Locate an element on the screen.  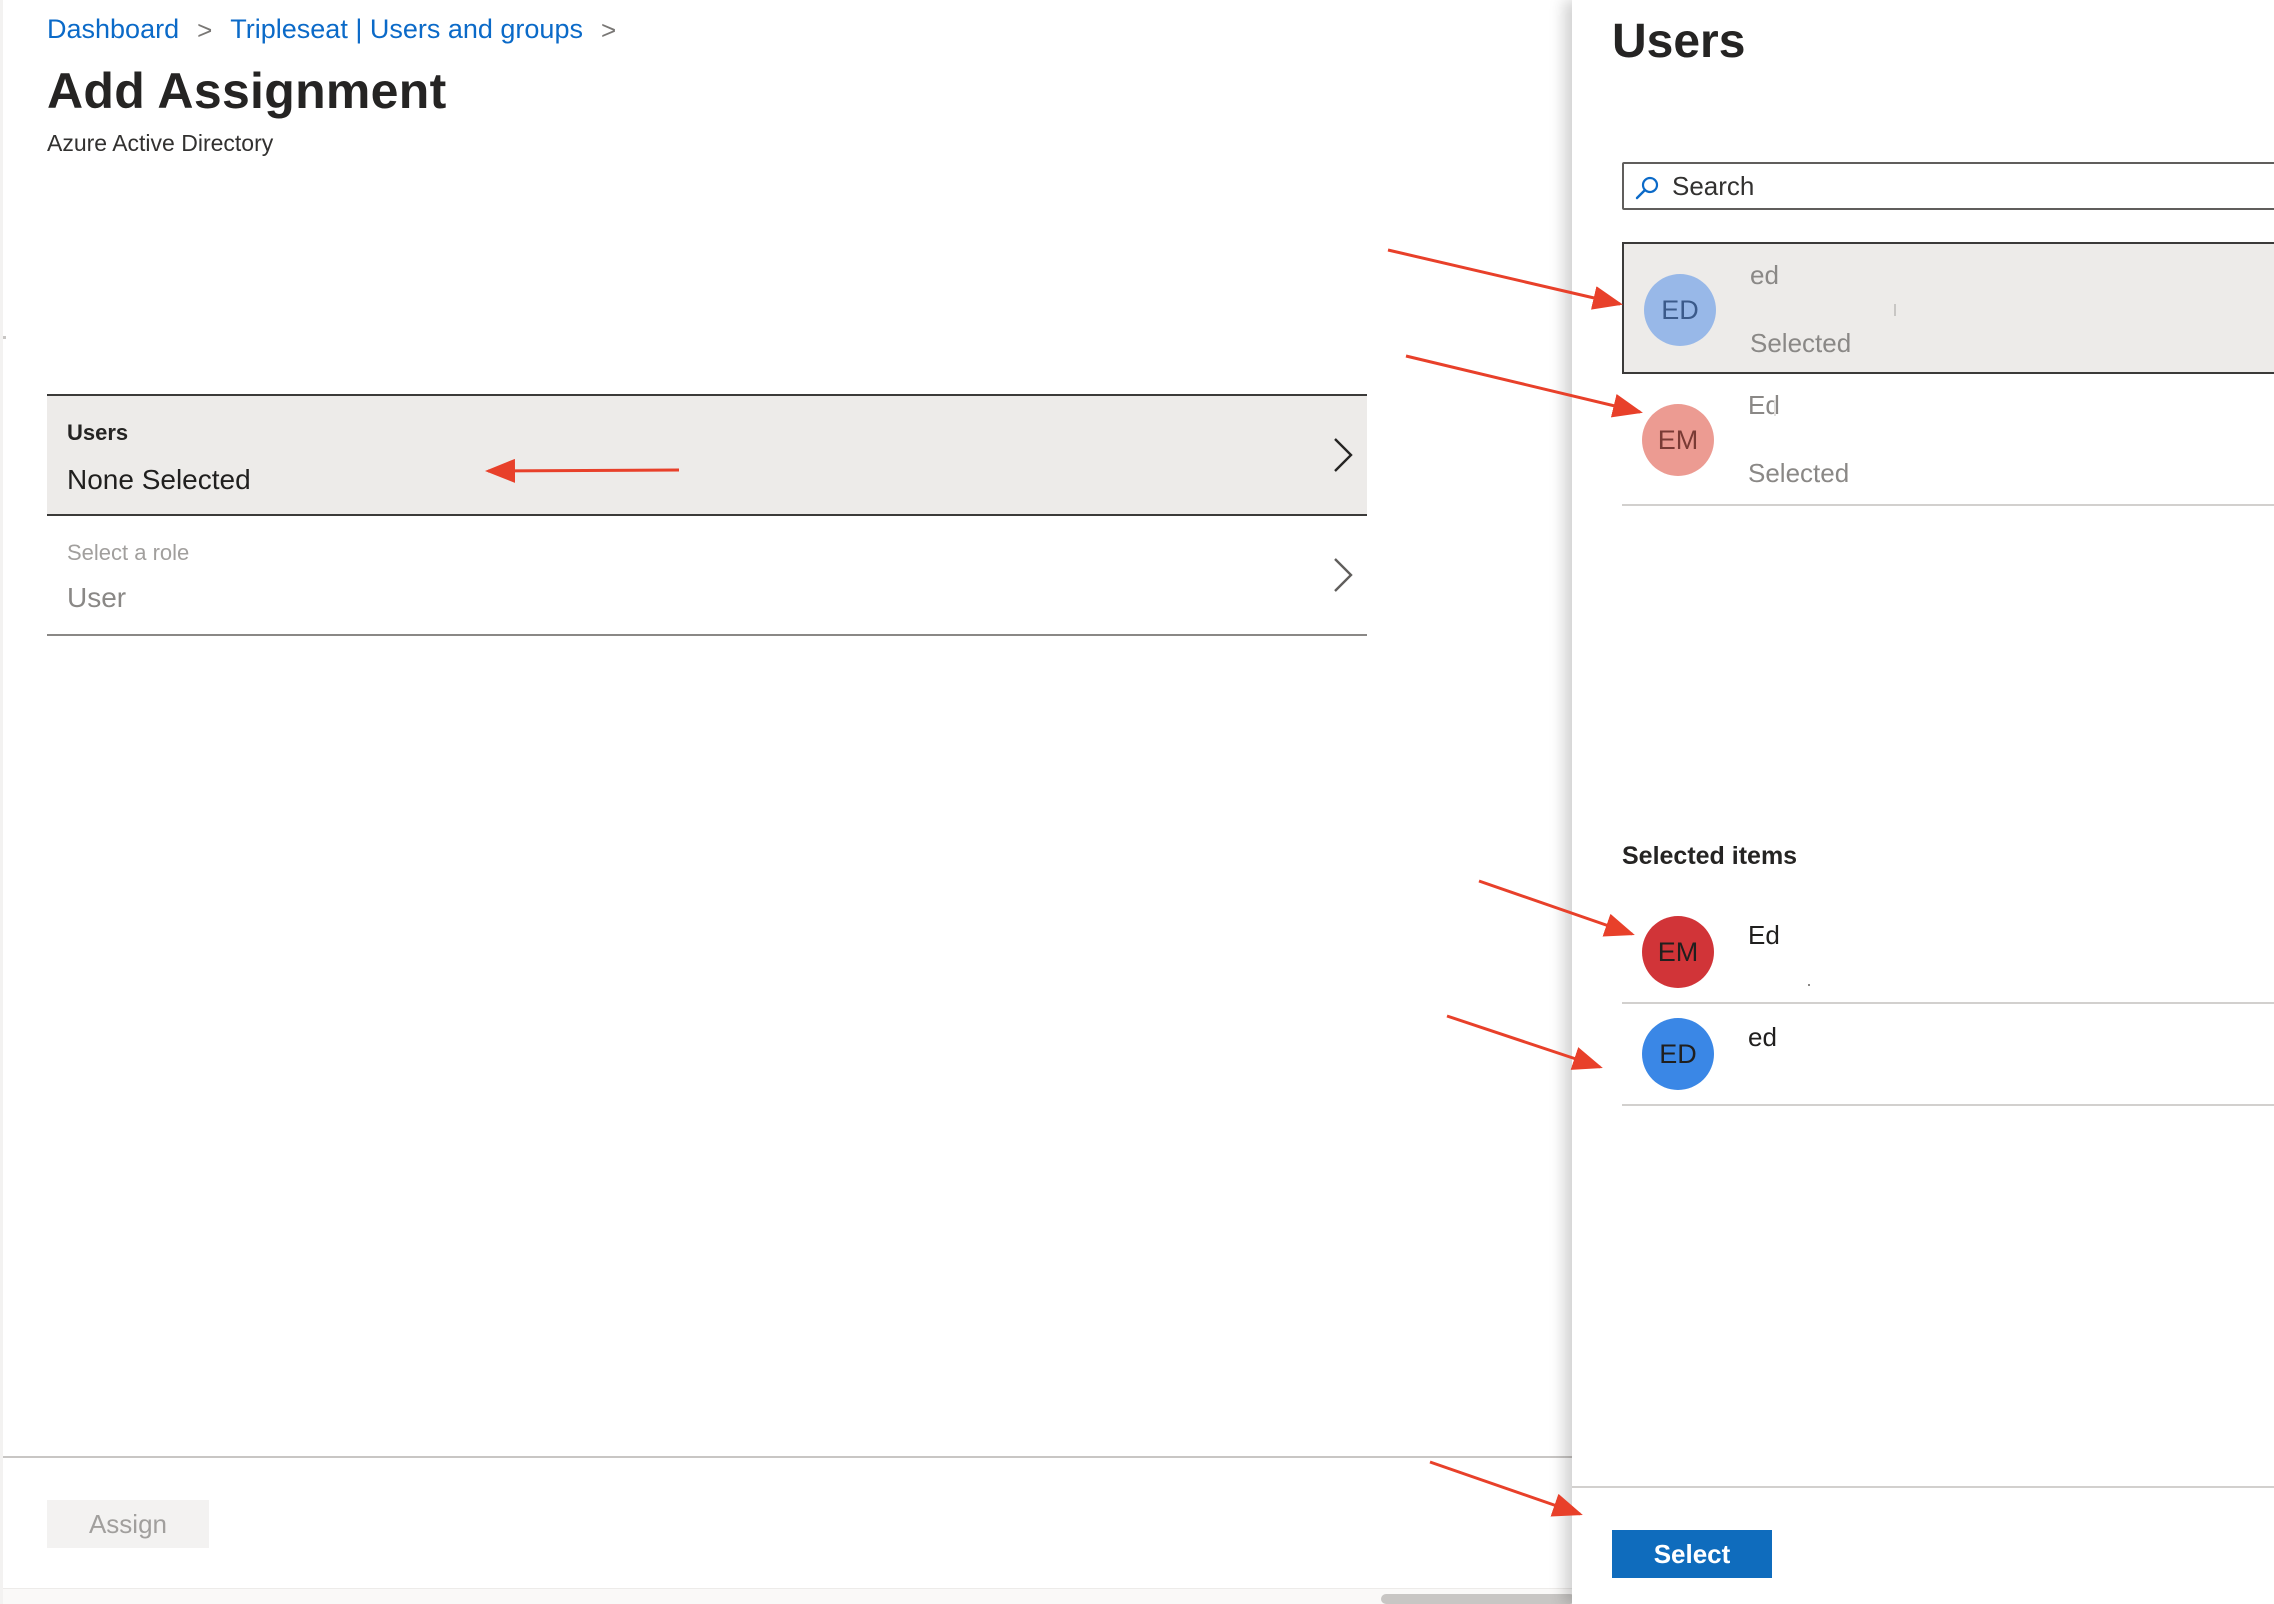
search-input is located at coordinates (1952, 186).